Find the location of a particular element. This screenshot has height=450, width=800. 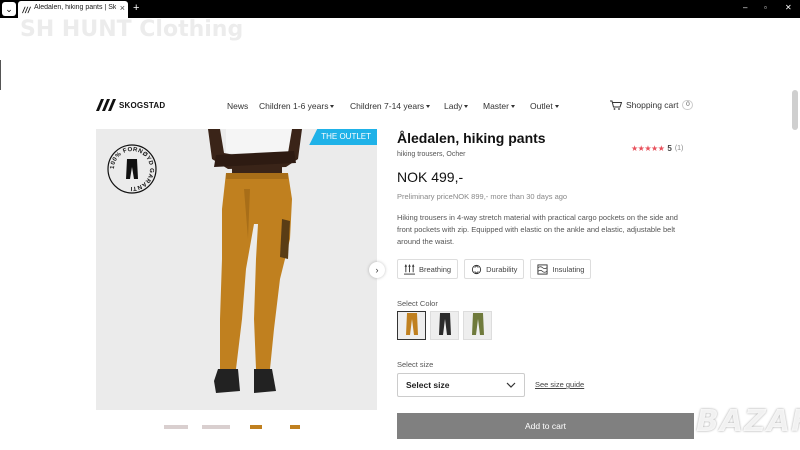

nav-news: News is located at coordinates (237, 107).